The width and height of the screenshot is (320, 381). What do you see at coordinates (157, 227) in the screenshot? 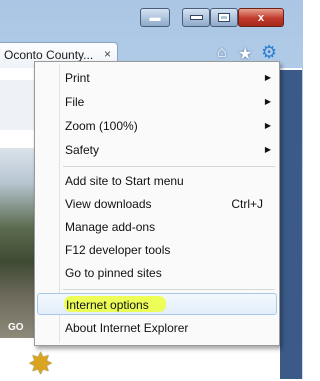
I see `menu-item-manage-add-ons: Manage add-ons` at bounding box center [157, 227].